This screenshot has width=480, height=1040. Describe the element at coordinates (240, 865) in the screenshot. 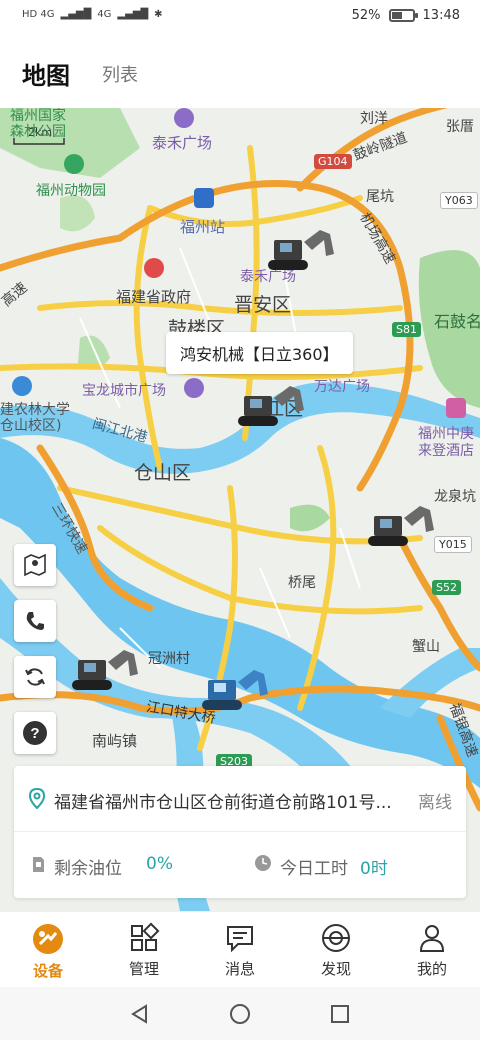

I see `metrics-row: 剩余油位 0% 今日工时 0时` at that location.